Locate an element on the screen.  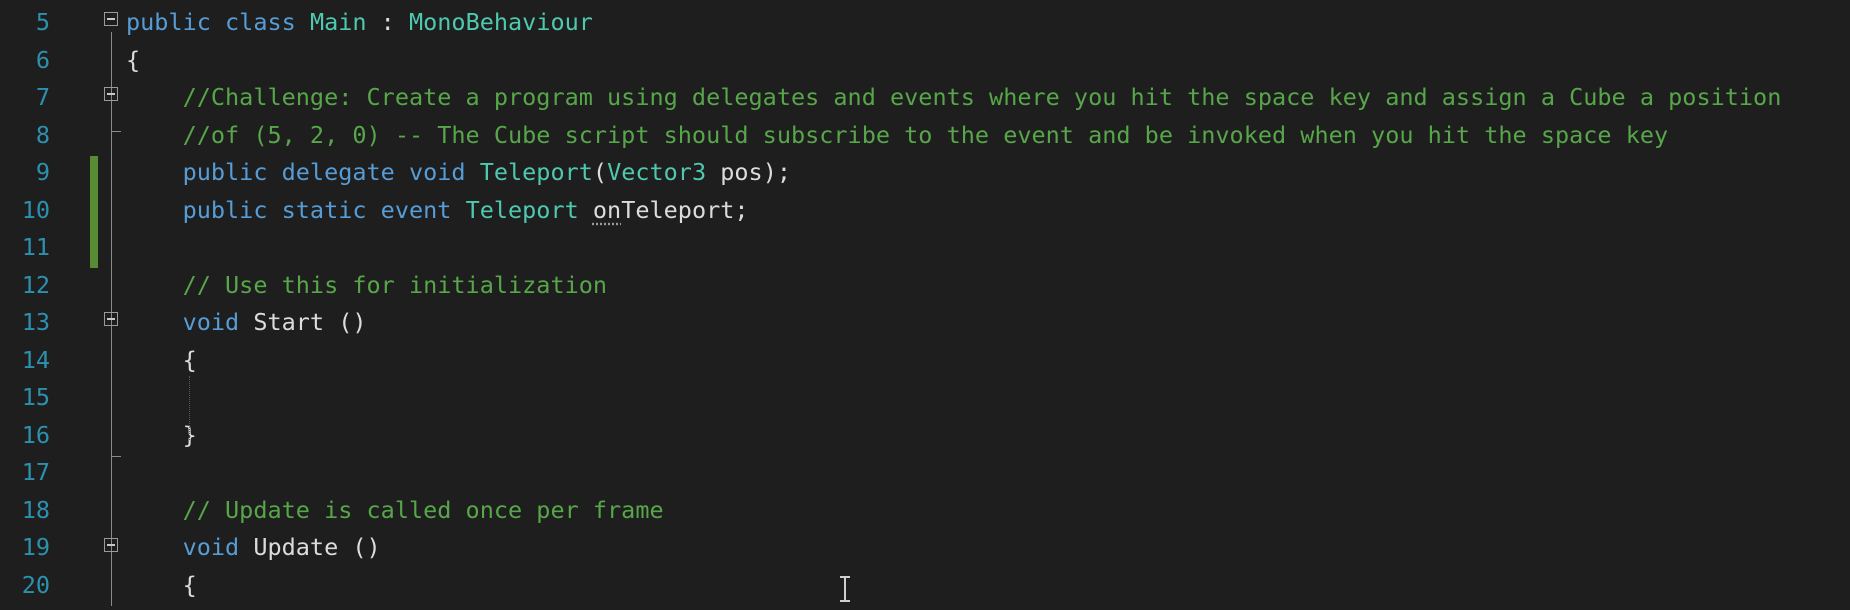
code-token-tx: pos); is located at coordinates (748, 172).